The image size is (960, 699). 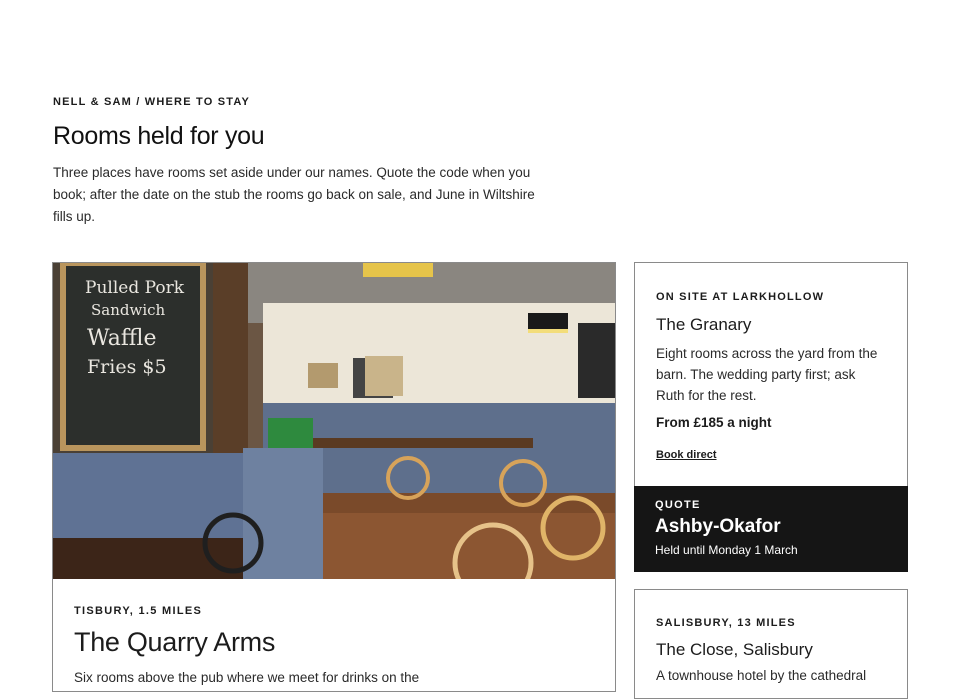 What do you see at coordinates (678, 505) in the screenshot?
I see `quote-label: QUOTE` at bounding box center [678, 505].